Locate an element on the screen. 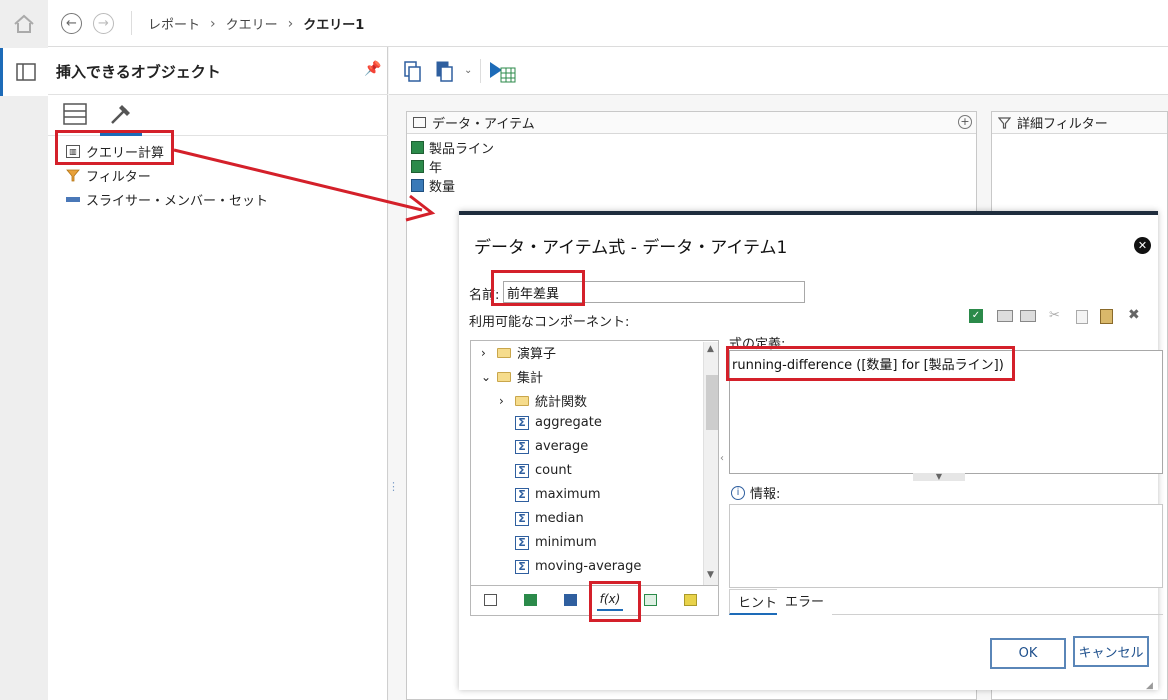 The height and width of the screenshot is (700, 1168). tree-label: maximum is located at coordinates (568, 494).